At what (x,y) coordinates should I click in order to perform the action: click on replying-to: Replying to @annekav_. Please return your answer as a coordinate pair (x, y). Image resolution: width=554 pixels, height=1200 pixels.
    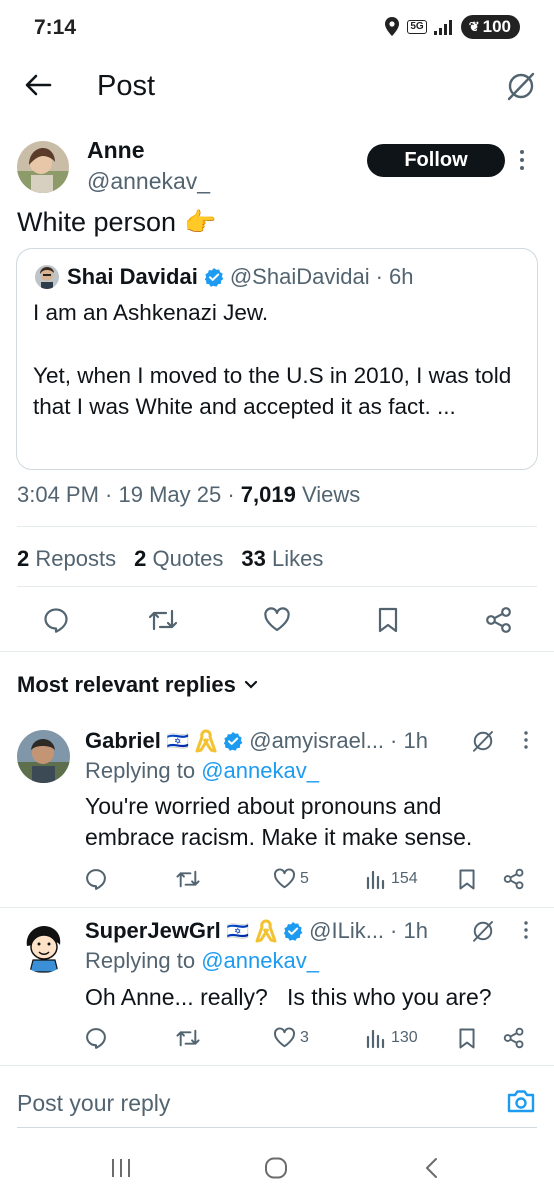
    Looking at the image, I should click on (202, 770).